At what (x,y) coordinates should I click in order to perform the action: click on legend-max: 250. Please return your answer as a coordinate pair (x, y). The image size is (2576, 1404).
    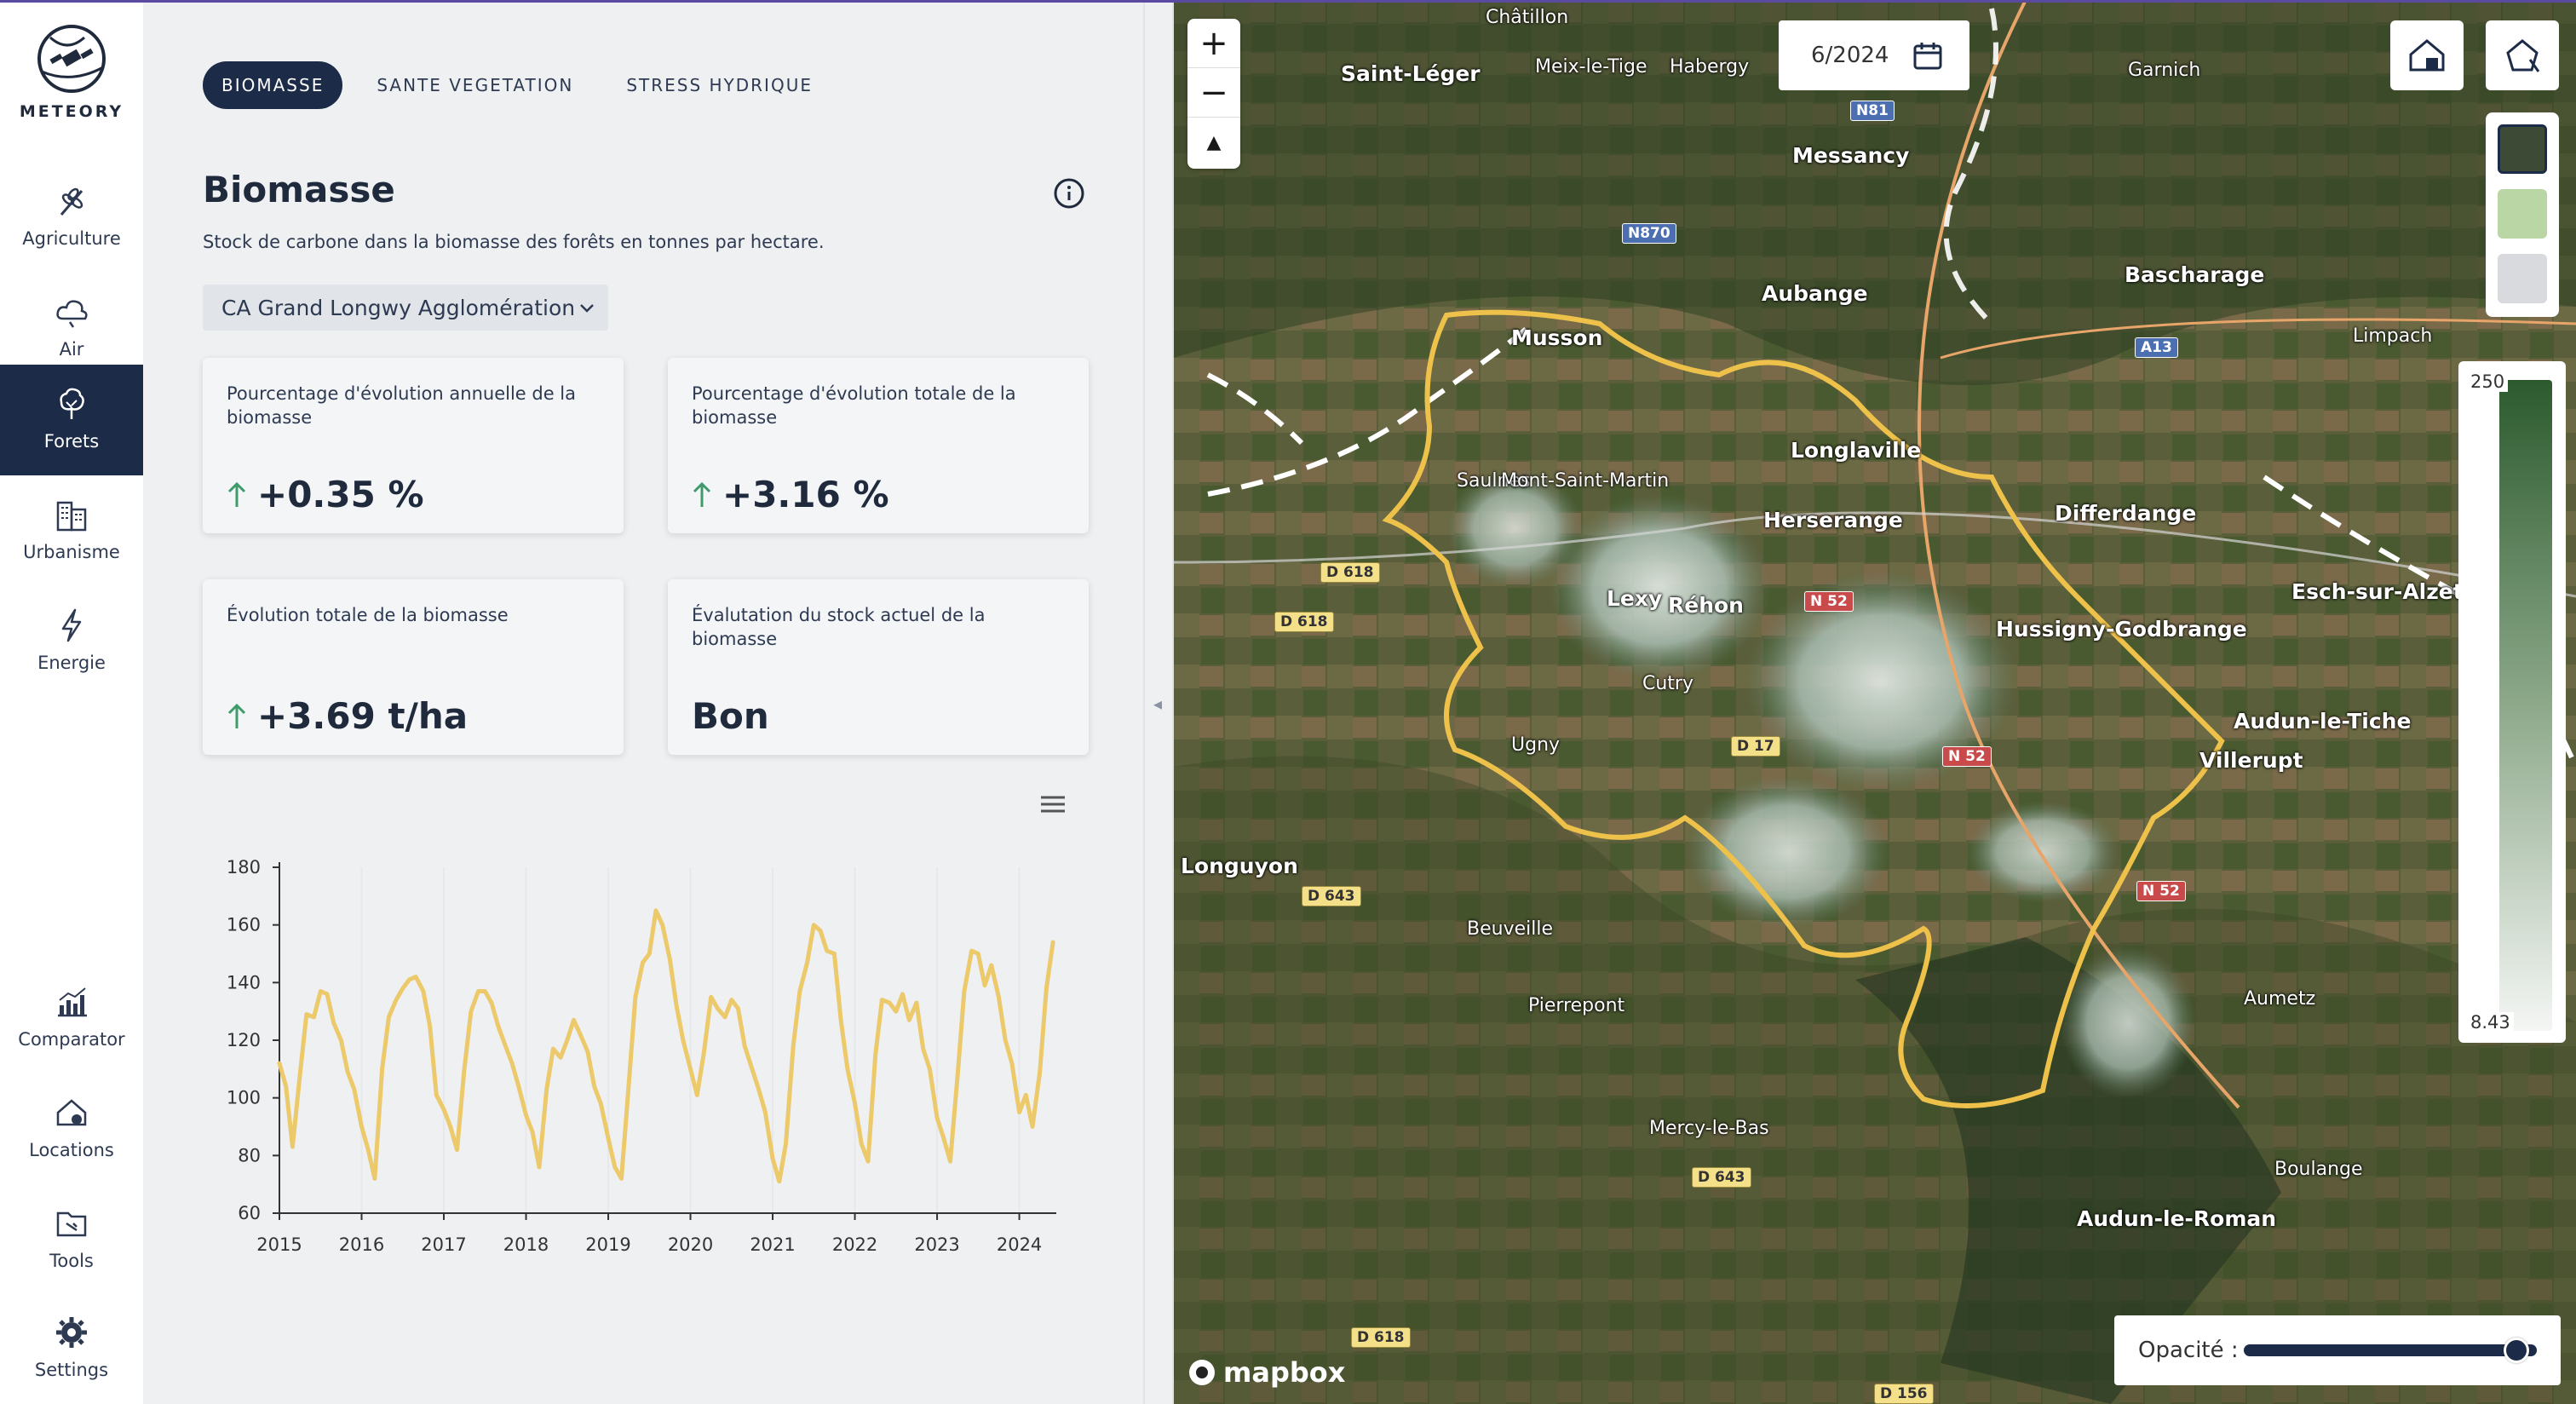
    Looking at the image, I should click on (2488, 381).